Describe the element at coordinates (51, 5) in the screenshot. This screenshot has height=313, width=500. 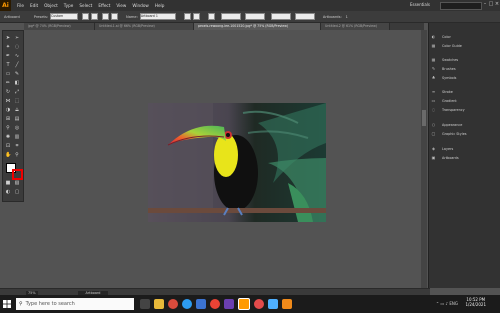
I see `menu-object: Object` at that location.